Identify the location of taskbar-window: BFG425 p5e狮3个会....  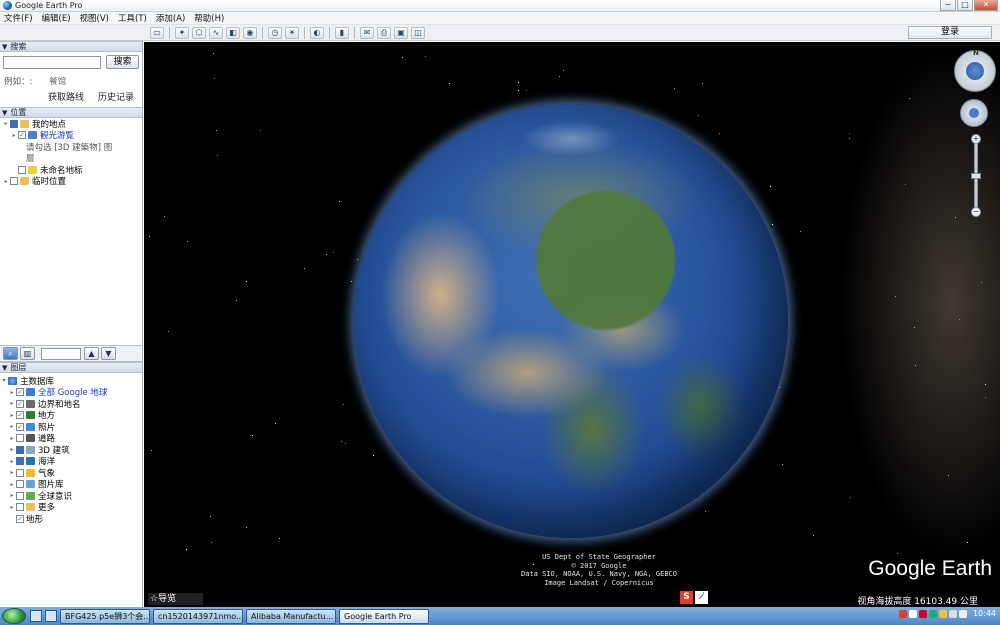
(105, 616).